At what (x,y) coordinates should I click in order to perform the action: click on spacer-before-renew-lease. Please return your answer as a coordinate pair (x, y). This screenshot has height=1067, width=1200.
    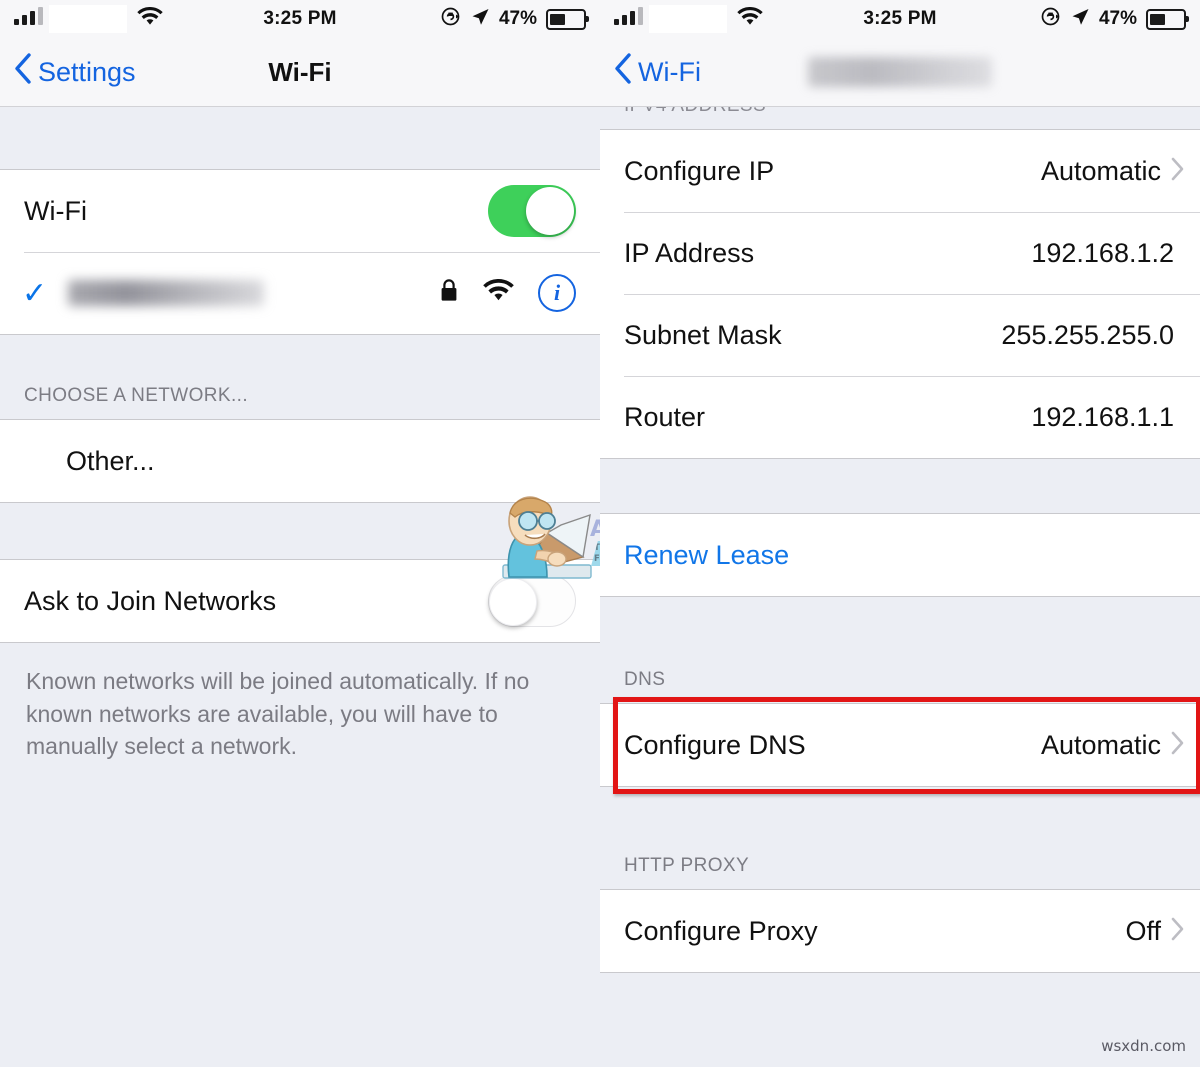
    Looking at the image, I should click on (900, 486).